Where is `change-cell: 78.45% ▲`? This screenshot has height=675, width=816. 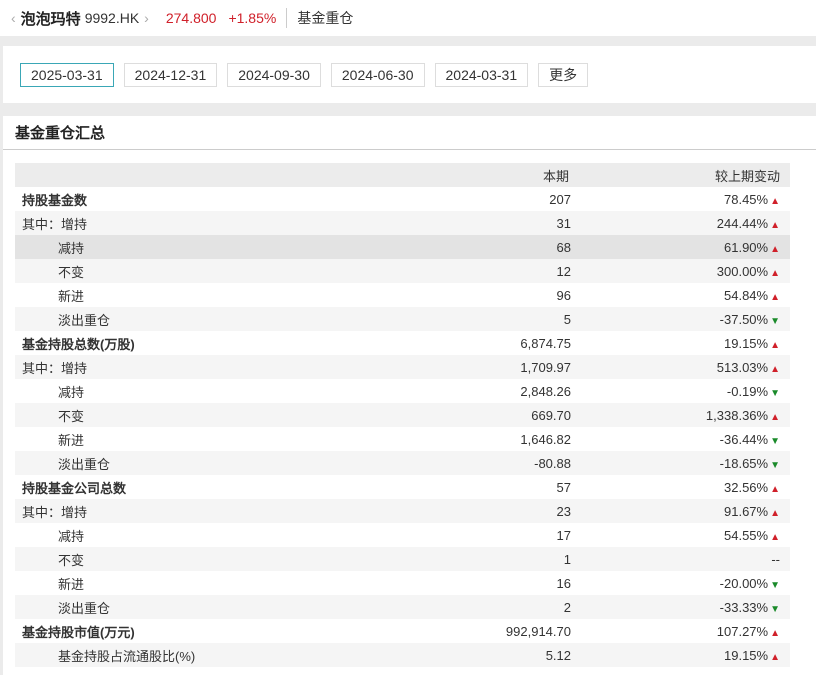 change-cell: 78.45% ▲ is located at coordinates (682, 199).